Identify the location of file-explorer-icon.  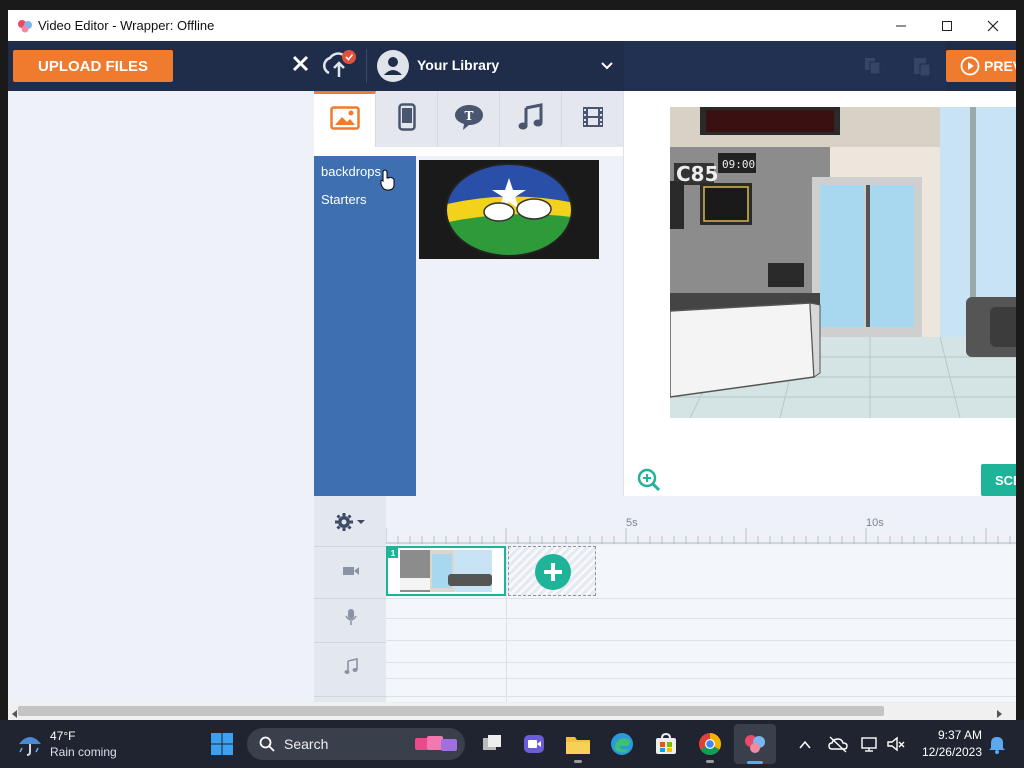
(578, 744).